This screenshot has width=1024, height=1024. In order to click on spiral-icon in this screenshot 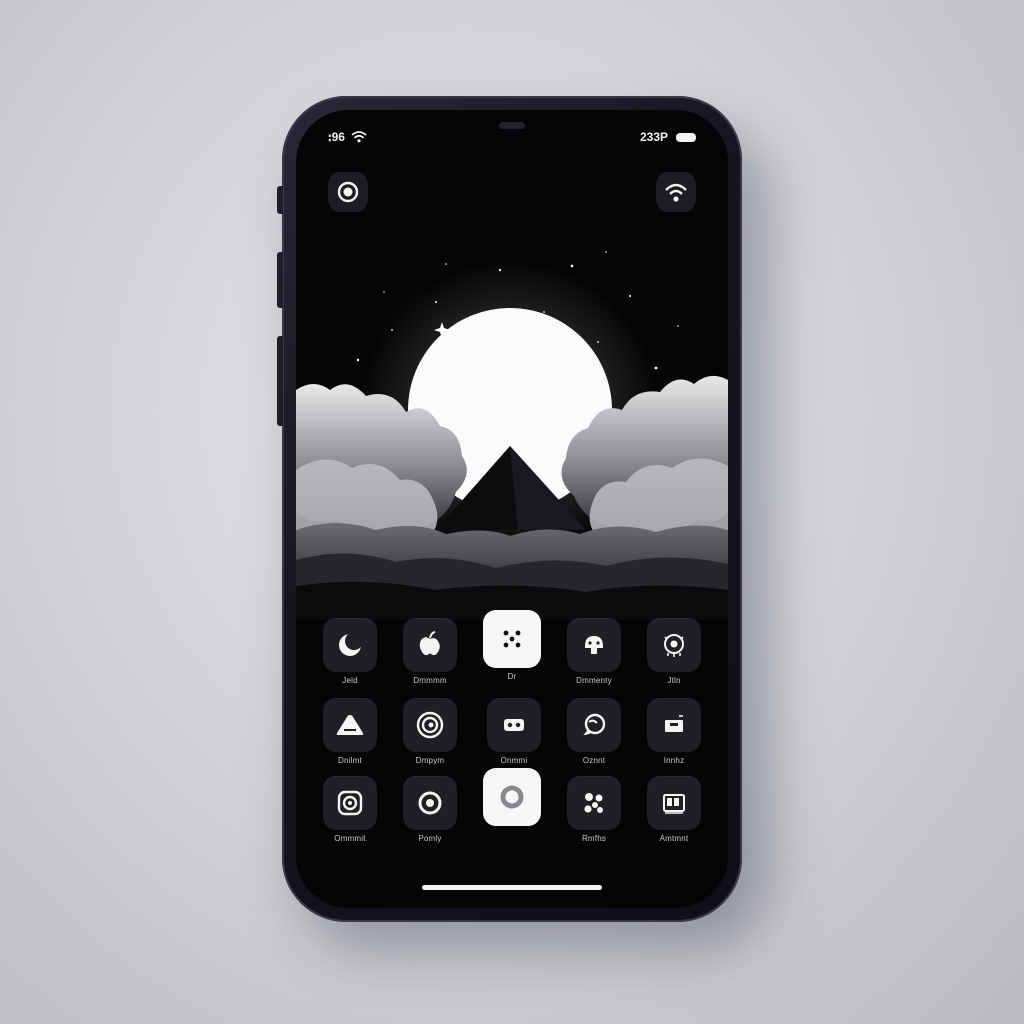, I will do `click(350, 803)`.